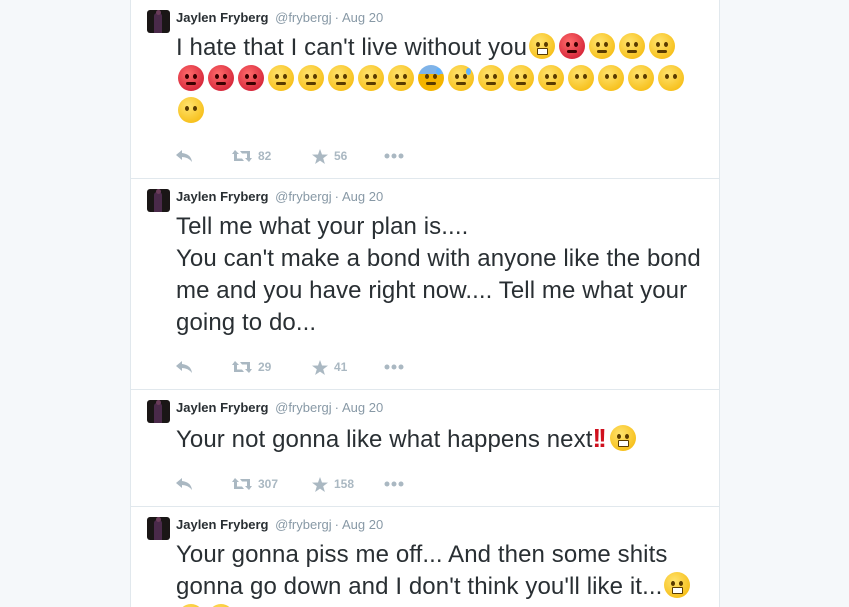  I want to click on retweet-count: 82, so click(265, 156).